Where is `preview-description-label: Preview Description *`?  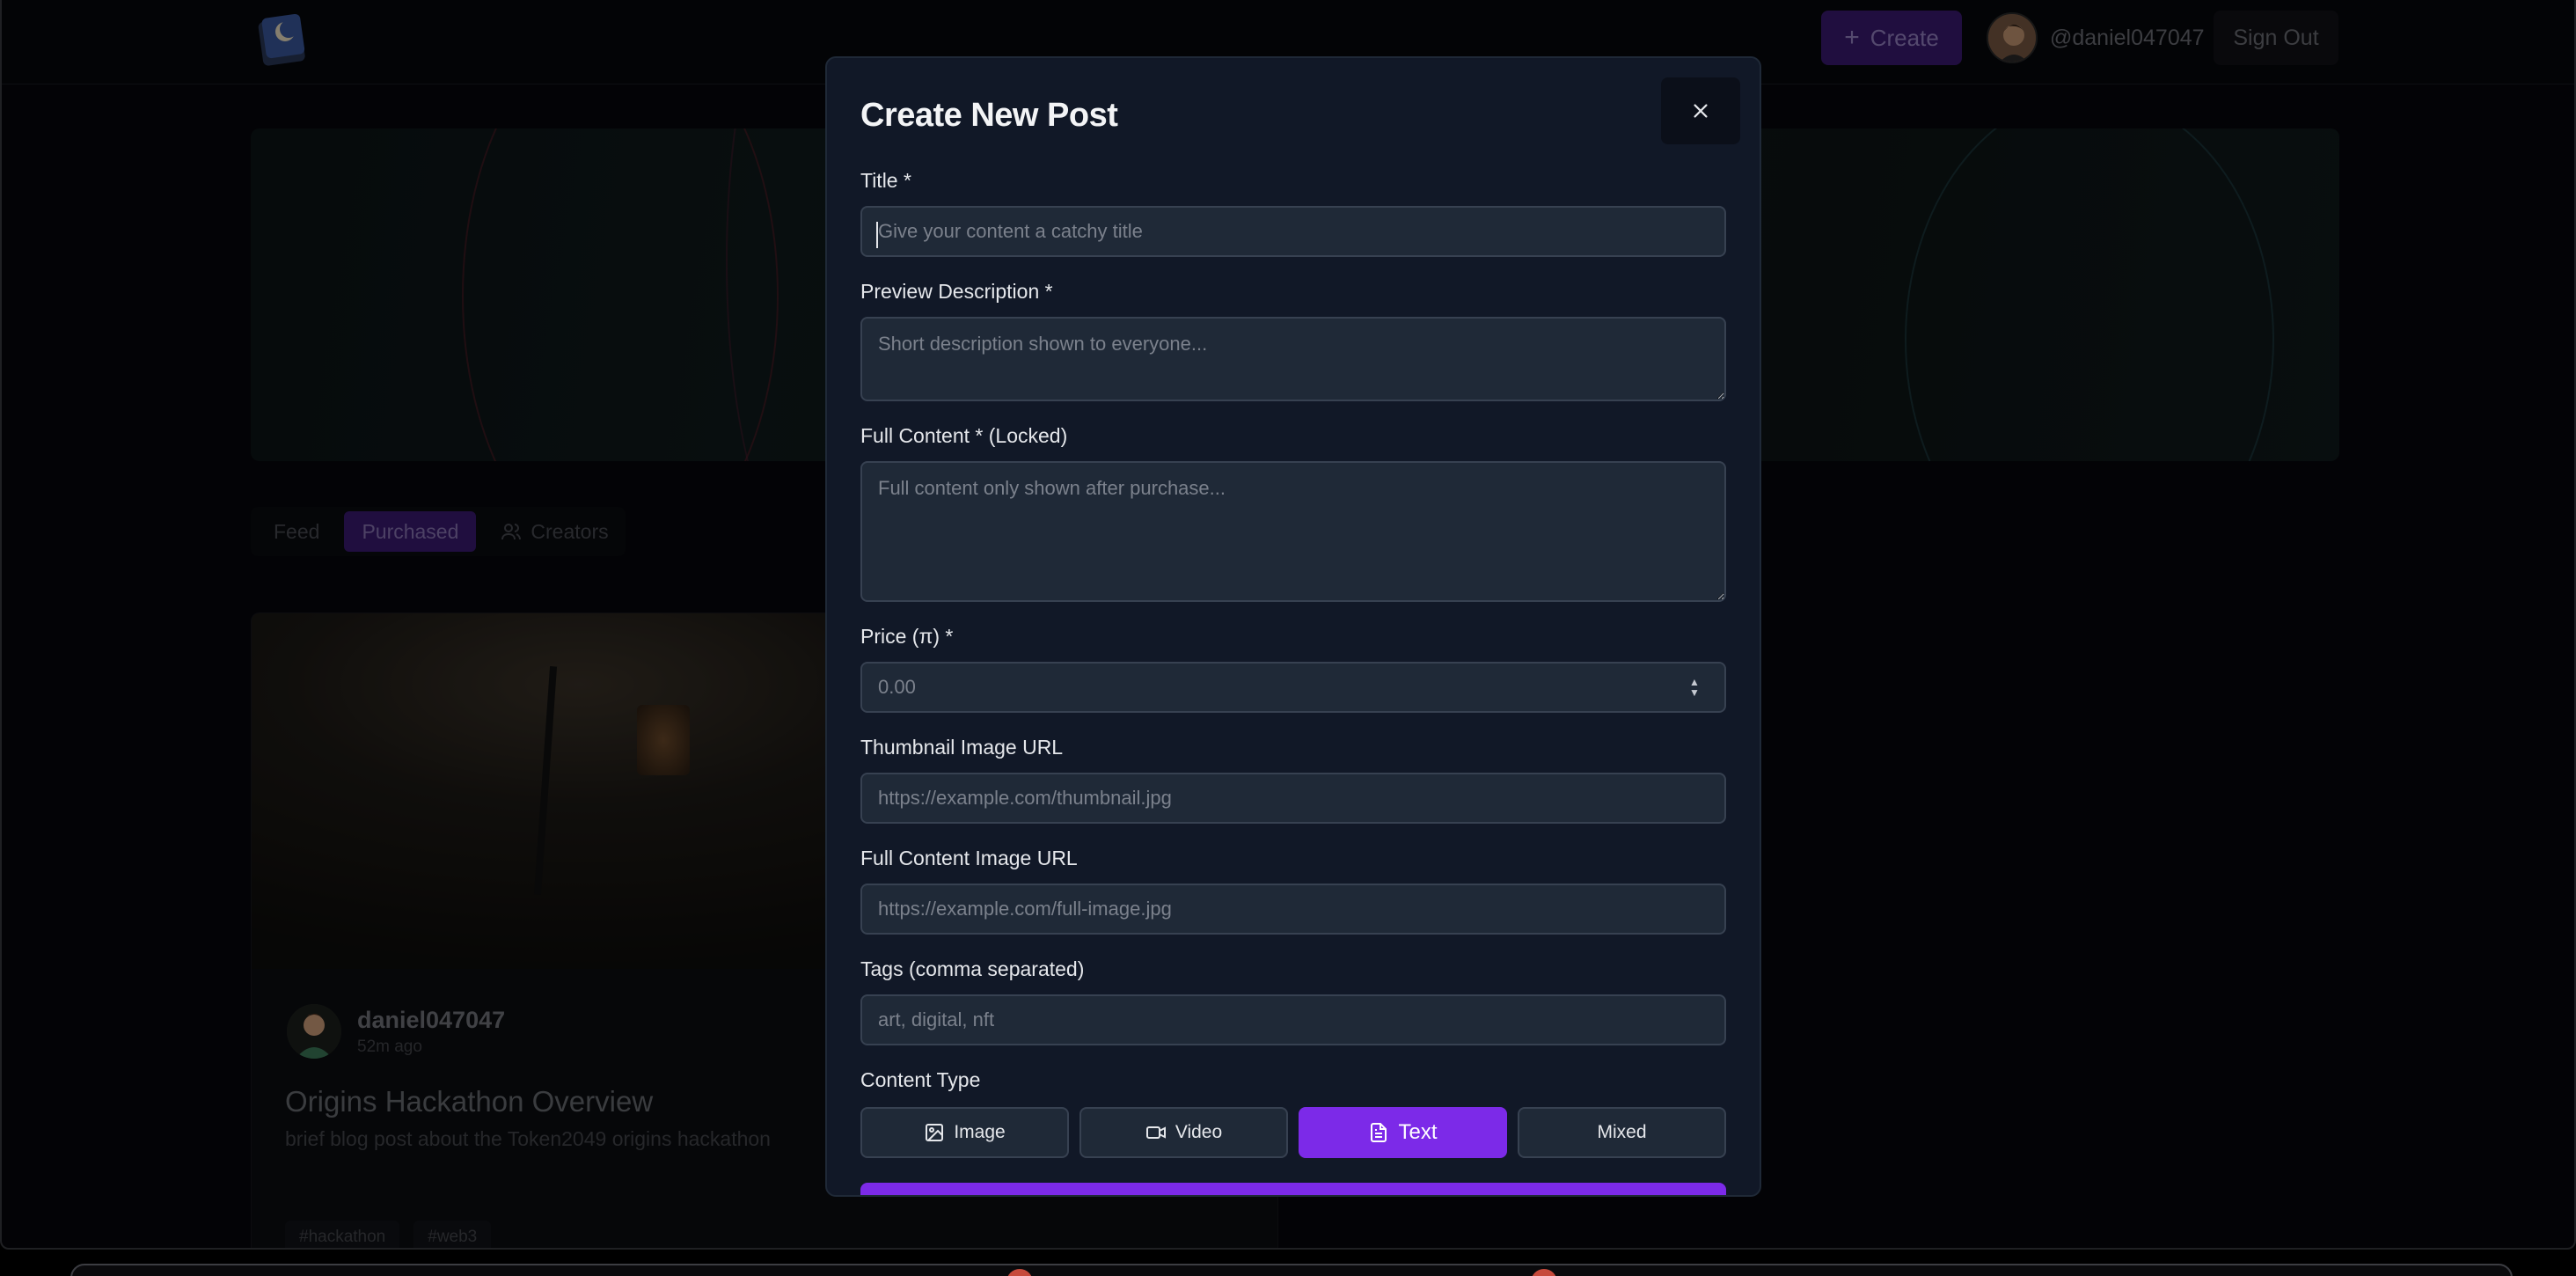 preview-description-label: Preview Description * is located at coordinates (957, 292).